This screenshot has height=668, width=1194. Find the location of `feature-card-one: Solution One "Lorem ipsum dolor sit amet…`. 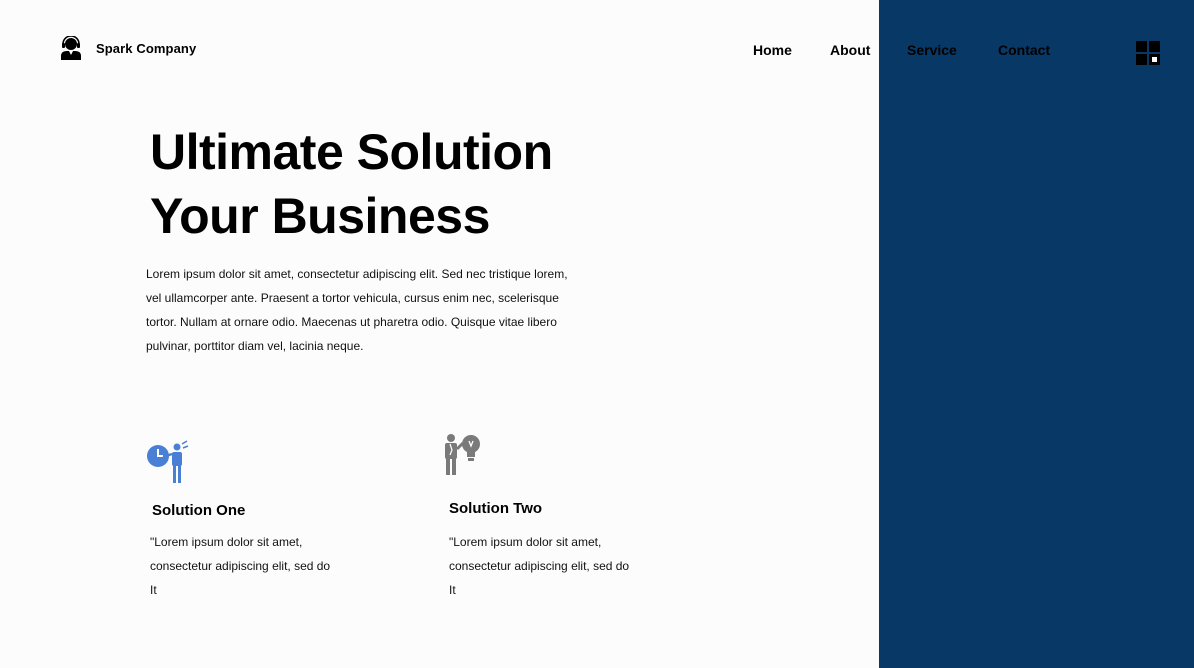

feature-card-one: Solution One "Lorem ipsum dolor sit amet… is located at coordinates (238, 518).